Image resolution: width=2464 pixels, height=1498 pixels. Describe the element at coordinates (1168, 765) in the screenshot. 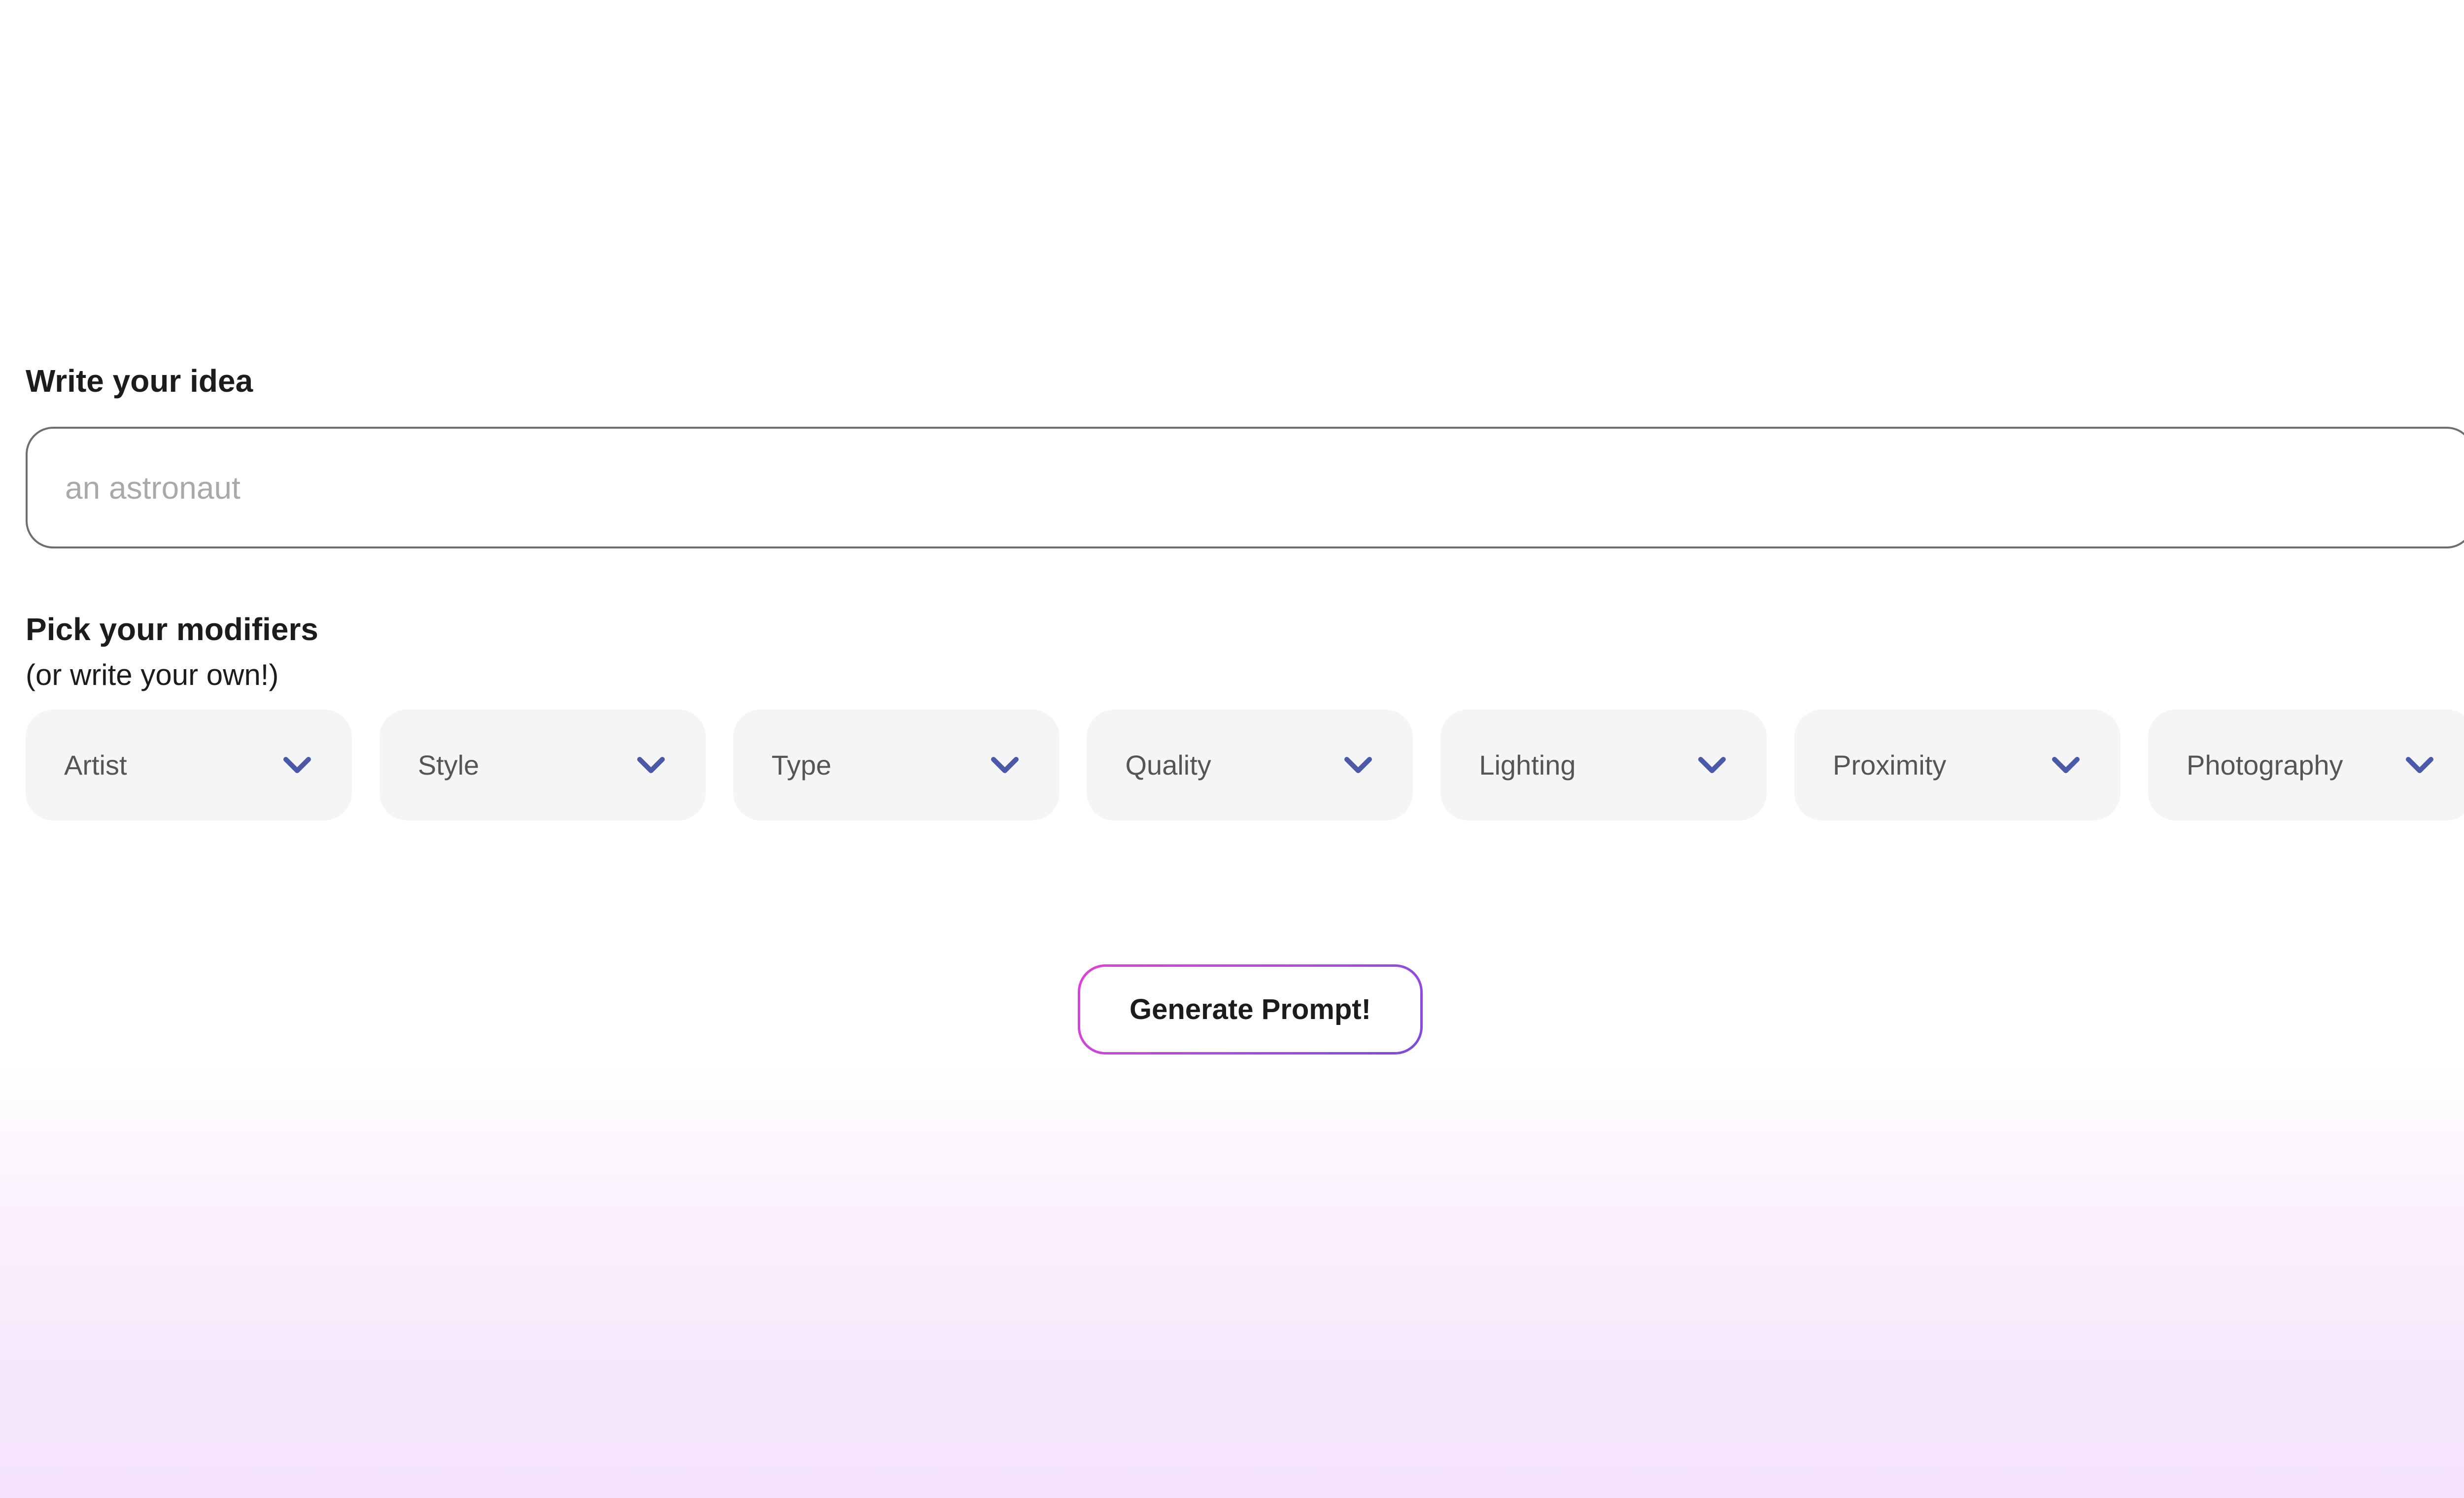

I see `dropdown-label: Quality` at that location.